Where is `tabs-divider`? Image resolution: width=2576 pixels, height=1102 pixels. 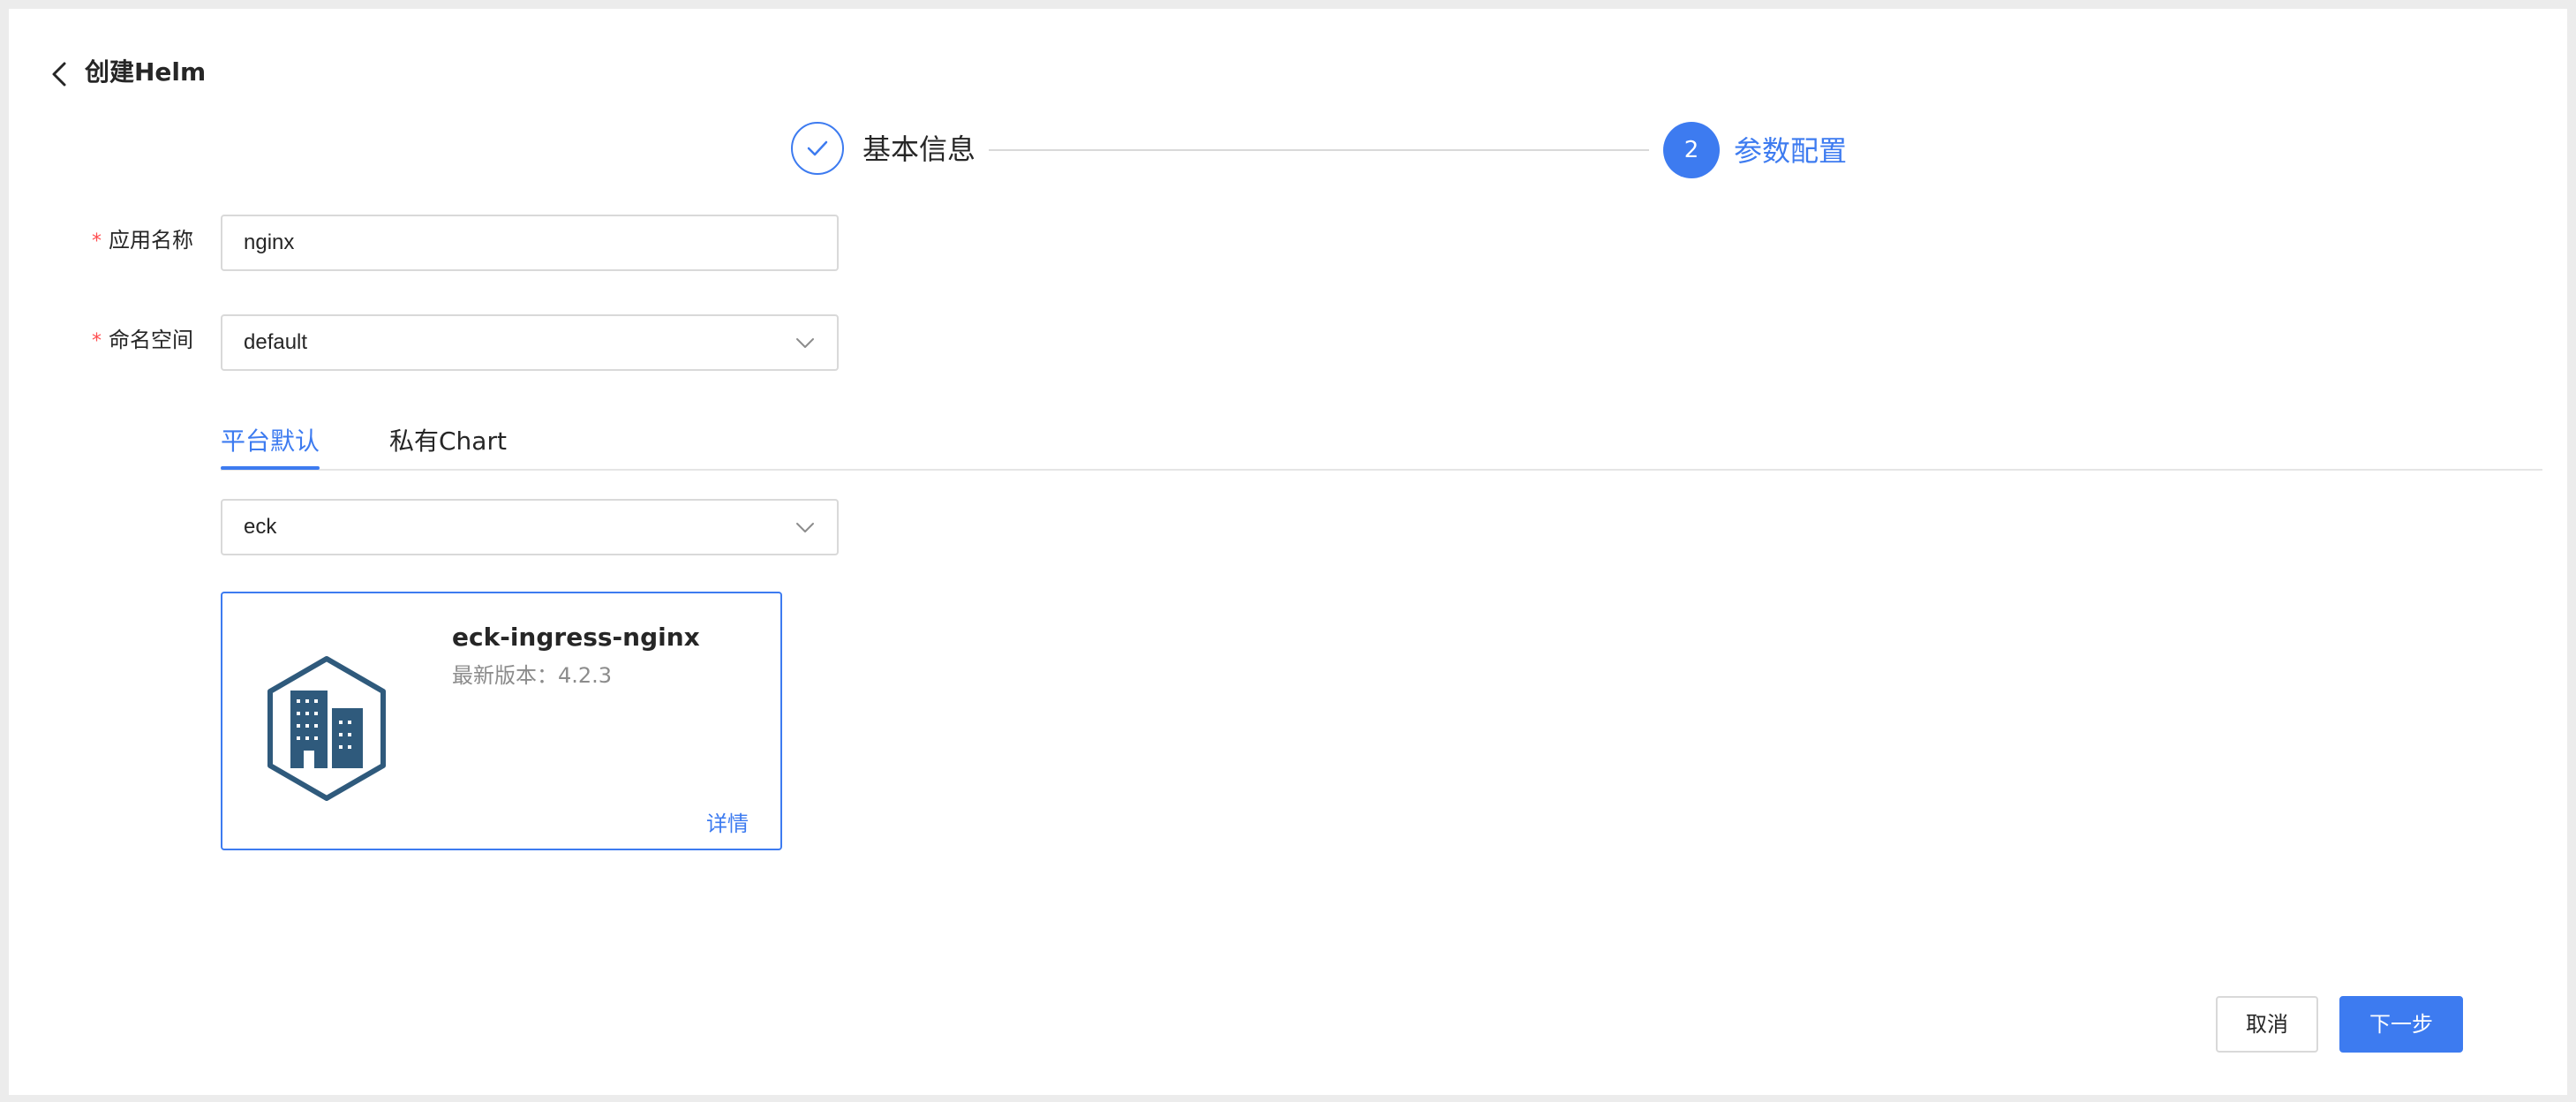 tabs-divider is located at coordinates (1382, 470).